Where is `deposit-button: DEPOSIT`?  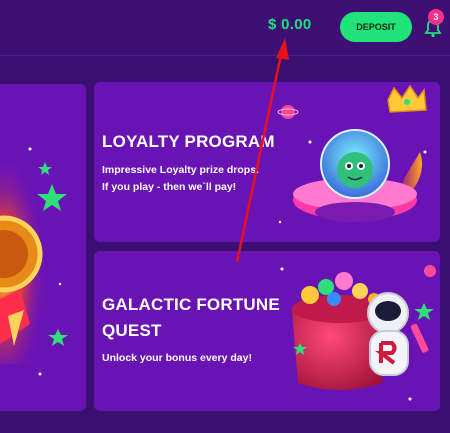
deposit-button: DEPOSIT is located at coordinates (376, 27).